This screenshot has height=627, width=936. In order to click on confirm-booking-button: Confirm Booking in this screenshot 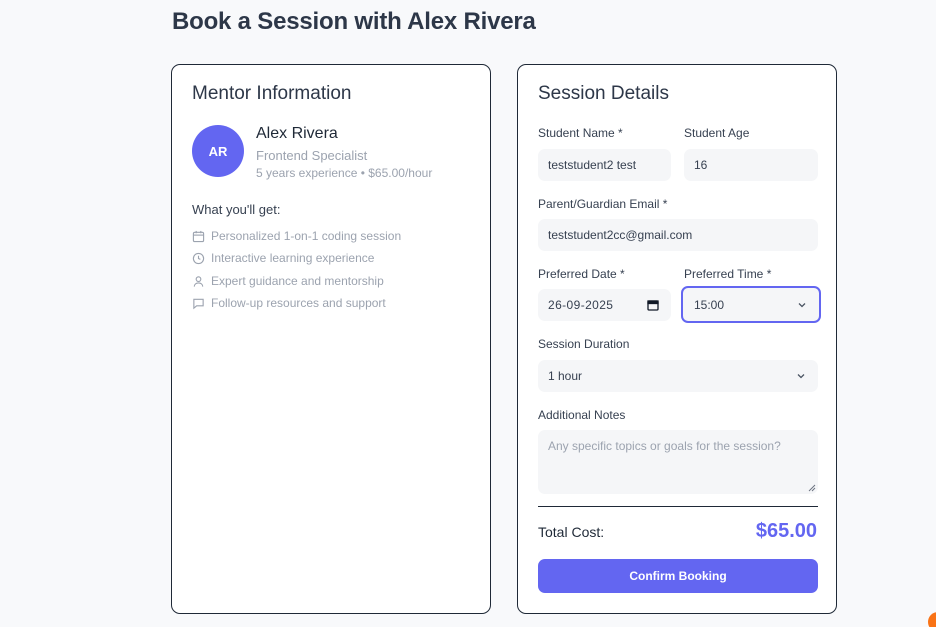, I will do `click(678, 576)`.